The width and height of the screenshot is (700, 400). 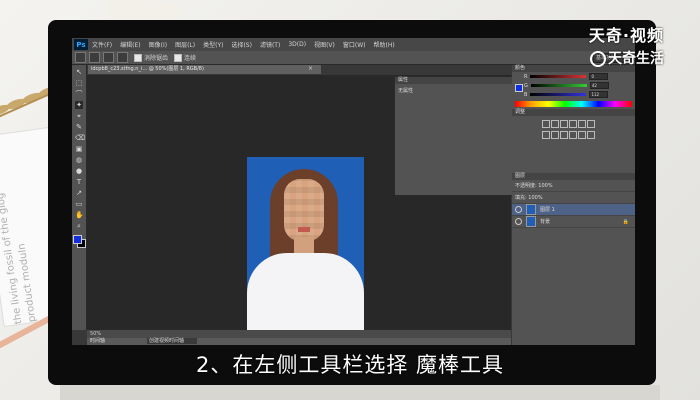 I want to click on blur-tool-icon: ◍, so click(x=79, y=160).